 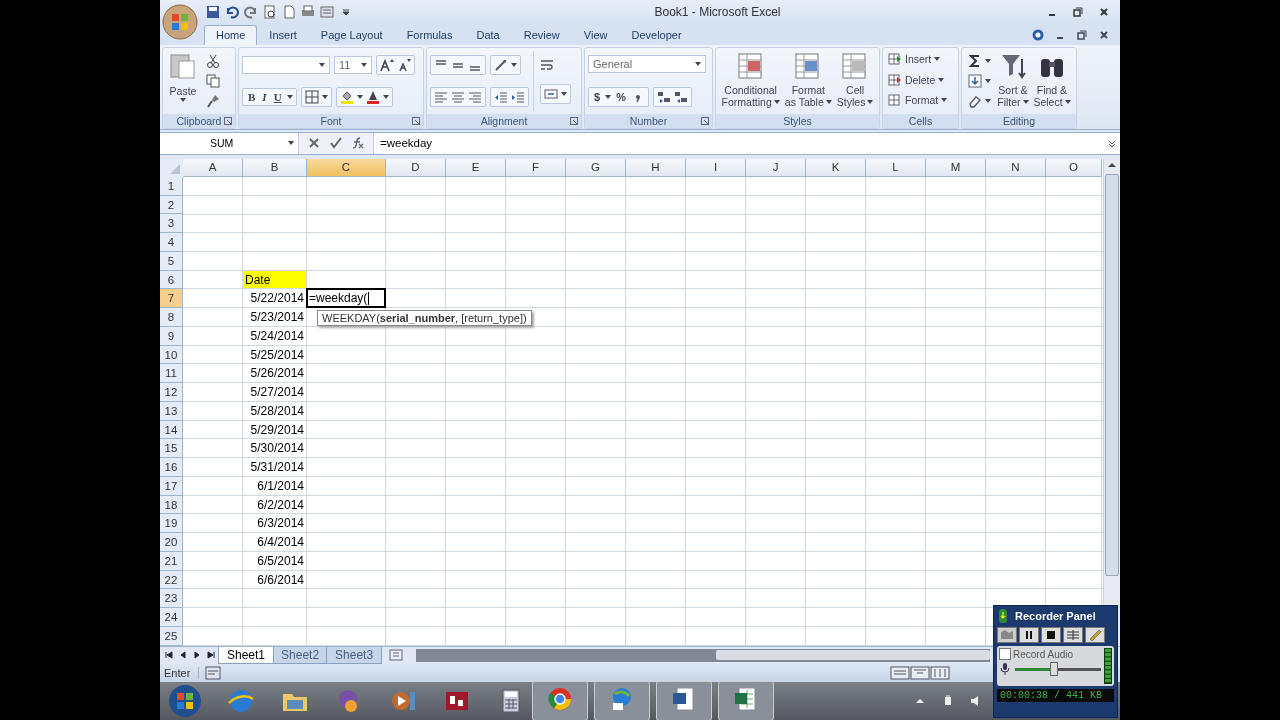 I want to click on grow-font-icon, so click(x=387, y=64).